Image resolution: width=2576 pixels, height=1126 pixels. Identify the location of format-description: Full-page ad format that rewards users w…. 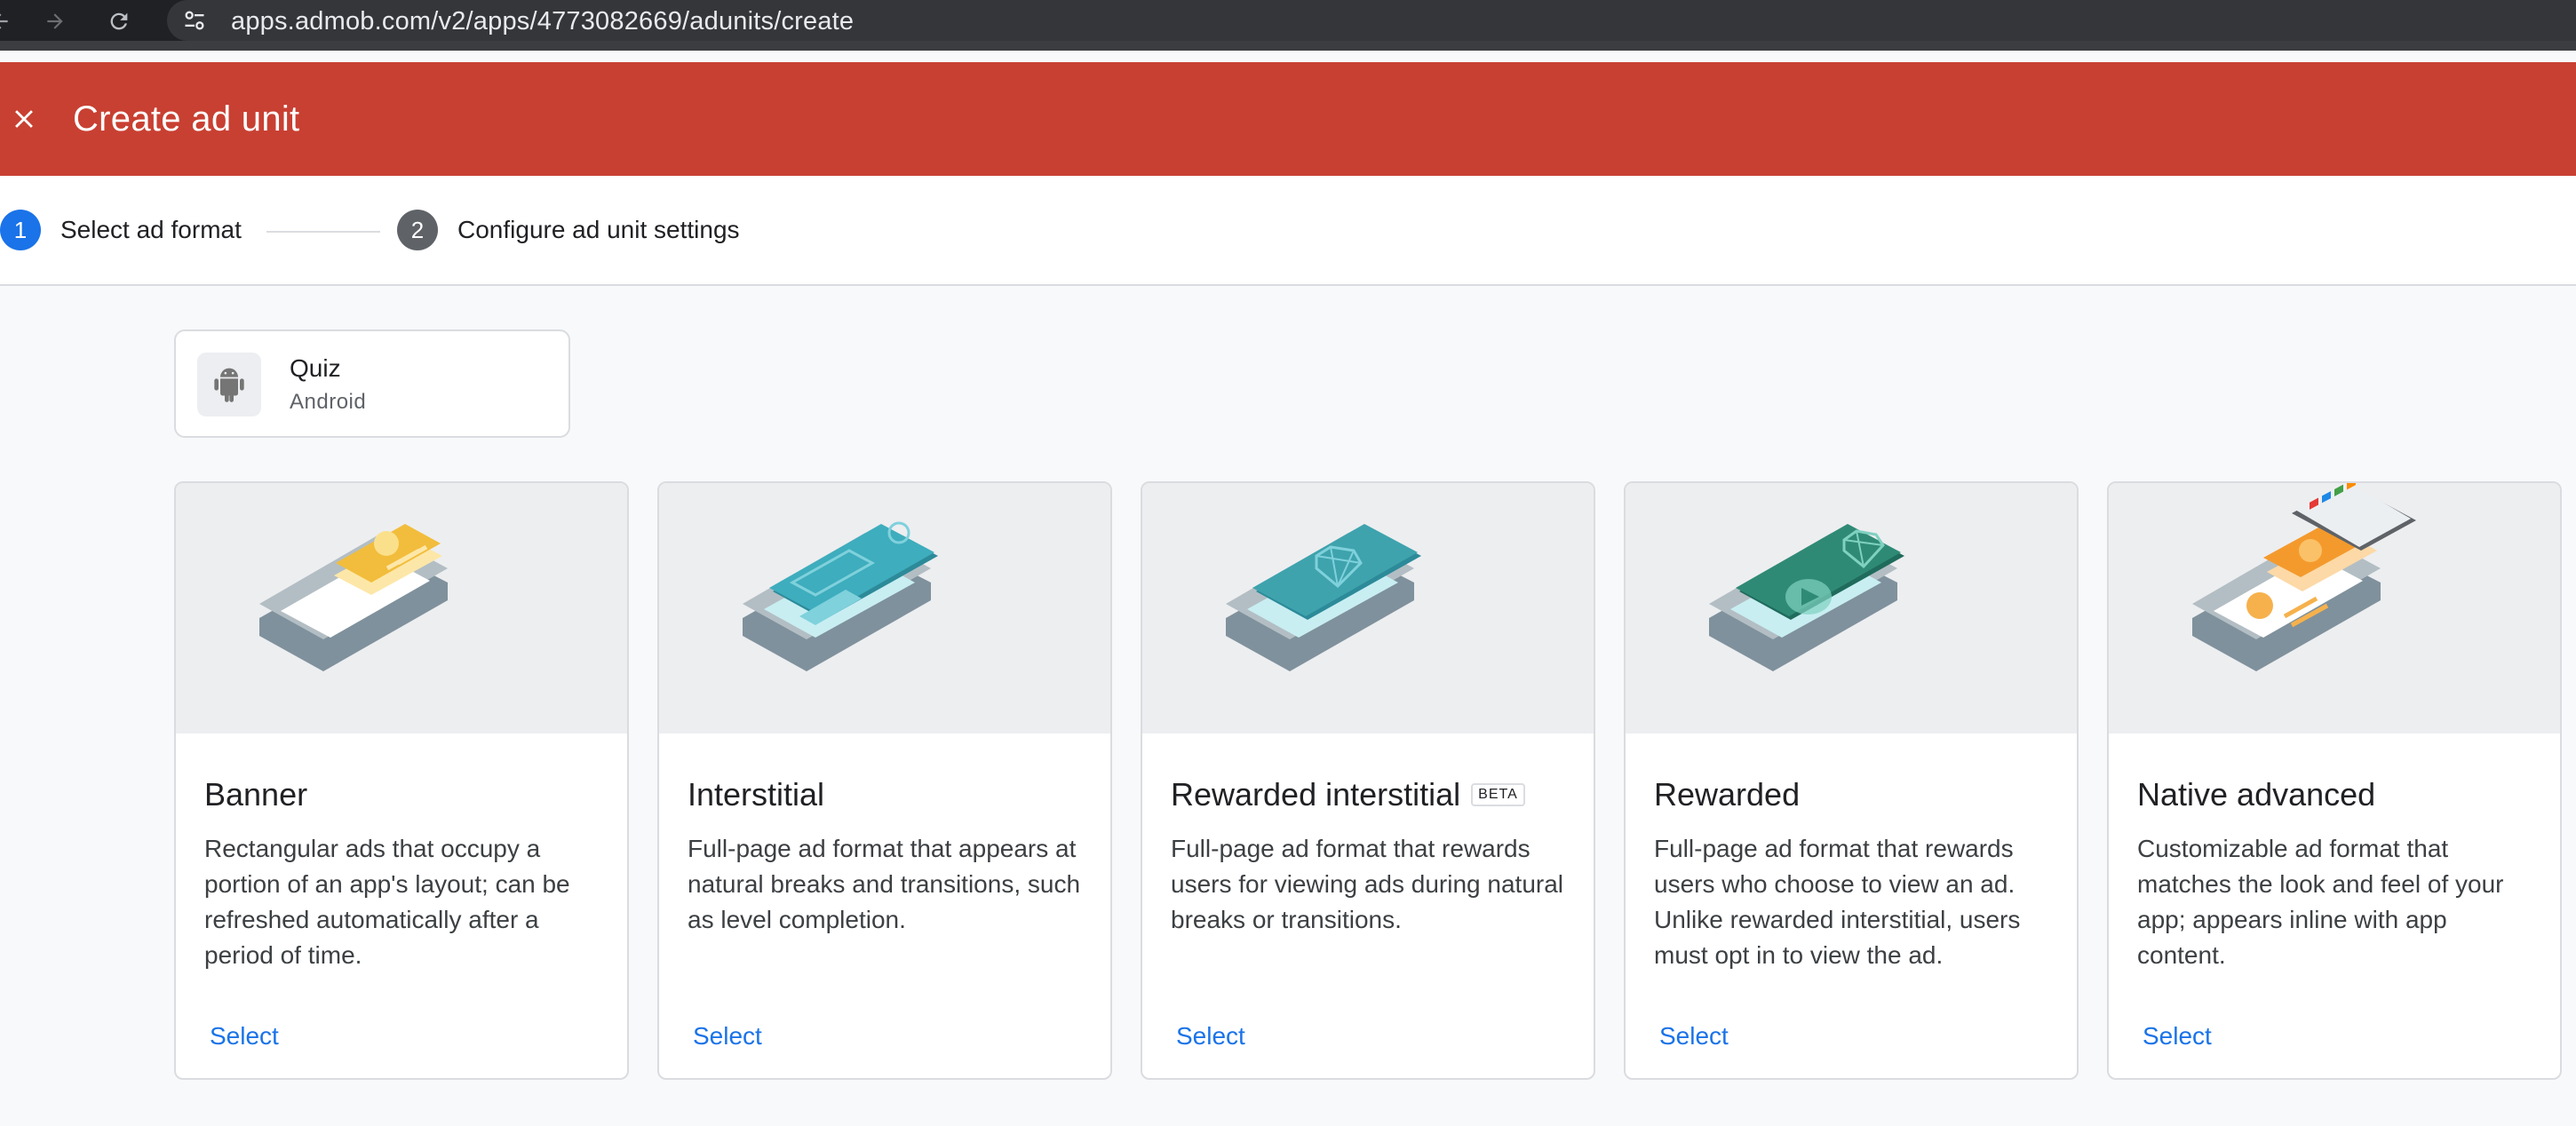
(1837, 902).